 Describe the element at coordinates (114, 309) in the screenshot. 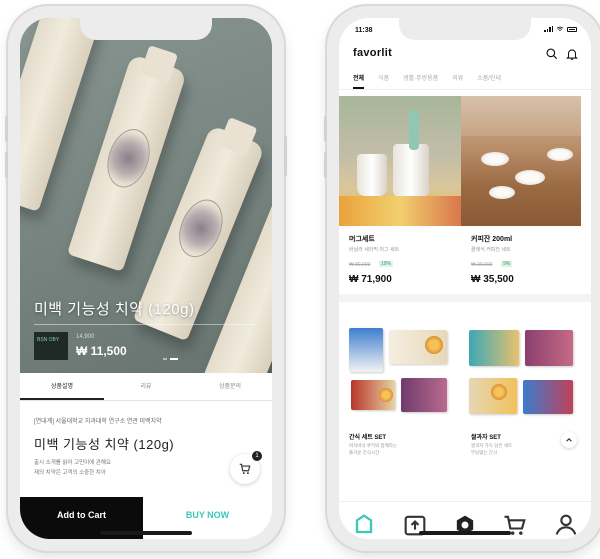

I see `hero-product-title: 미백 기능성 치약 (120g)` at that location.